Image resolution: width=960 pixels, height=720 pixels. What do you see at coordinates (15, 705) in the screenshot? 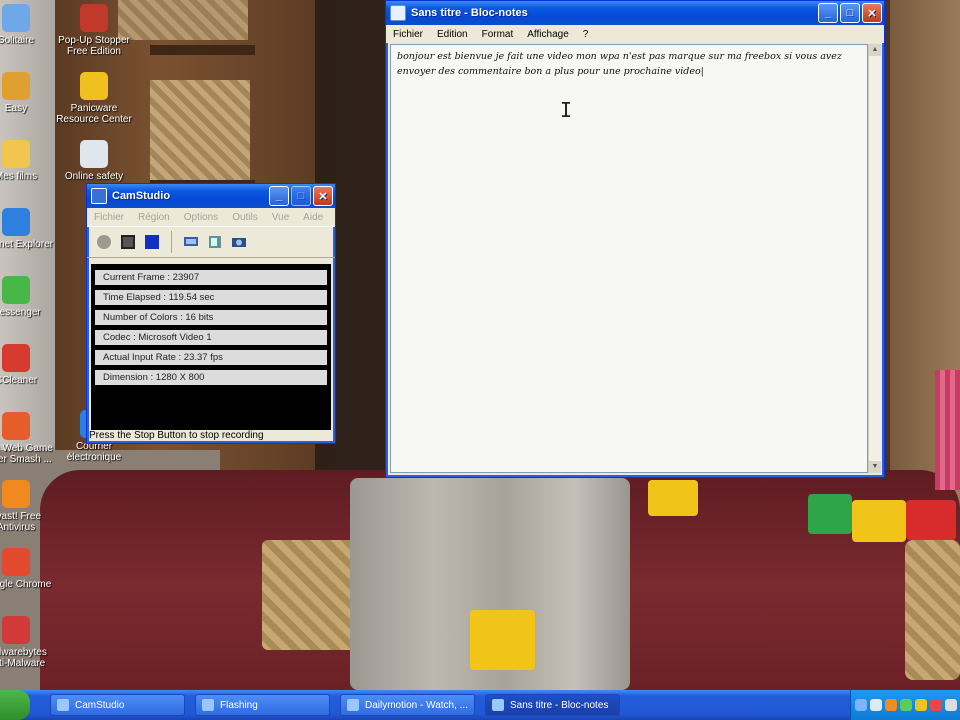
I see `start-button` at bounding box center [15, 705].